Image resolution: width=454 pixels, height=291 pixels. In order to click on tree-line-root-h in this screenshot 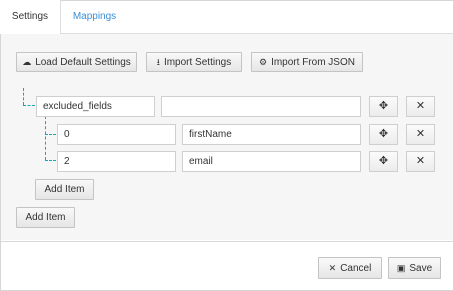, I will do `click(29, 105)`.